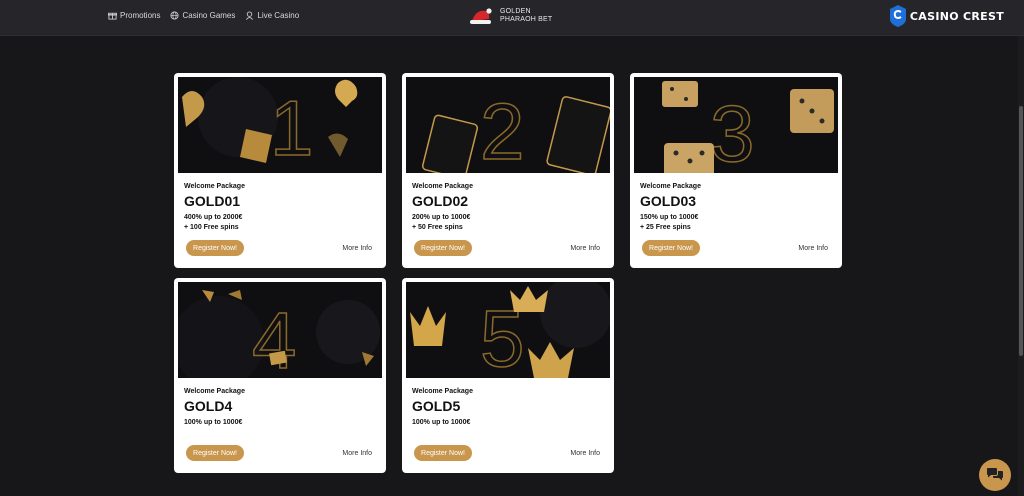 The image size is (1024, 496). I want to click on crest-name: CASINO CREST, so click(956, 16).